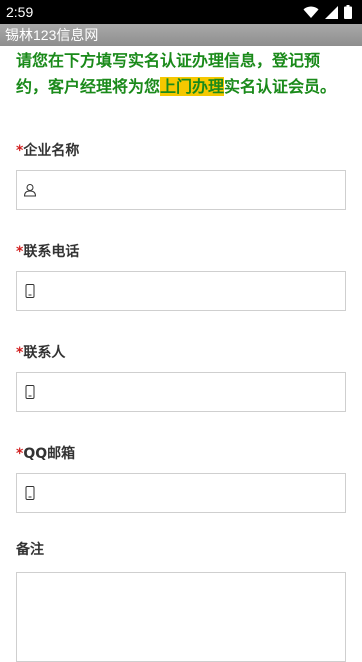  Describe the element at coordinates (181, 35) in the screenshot. I see `title-bar: 锡林123信息网` at that location.